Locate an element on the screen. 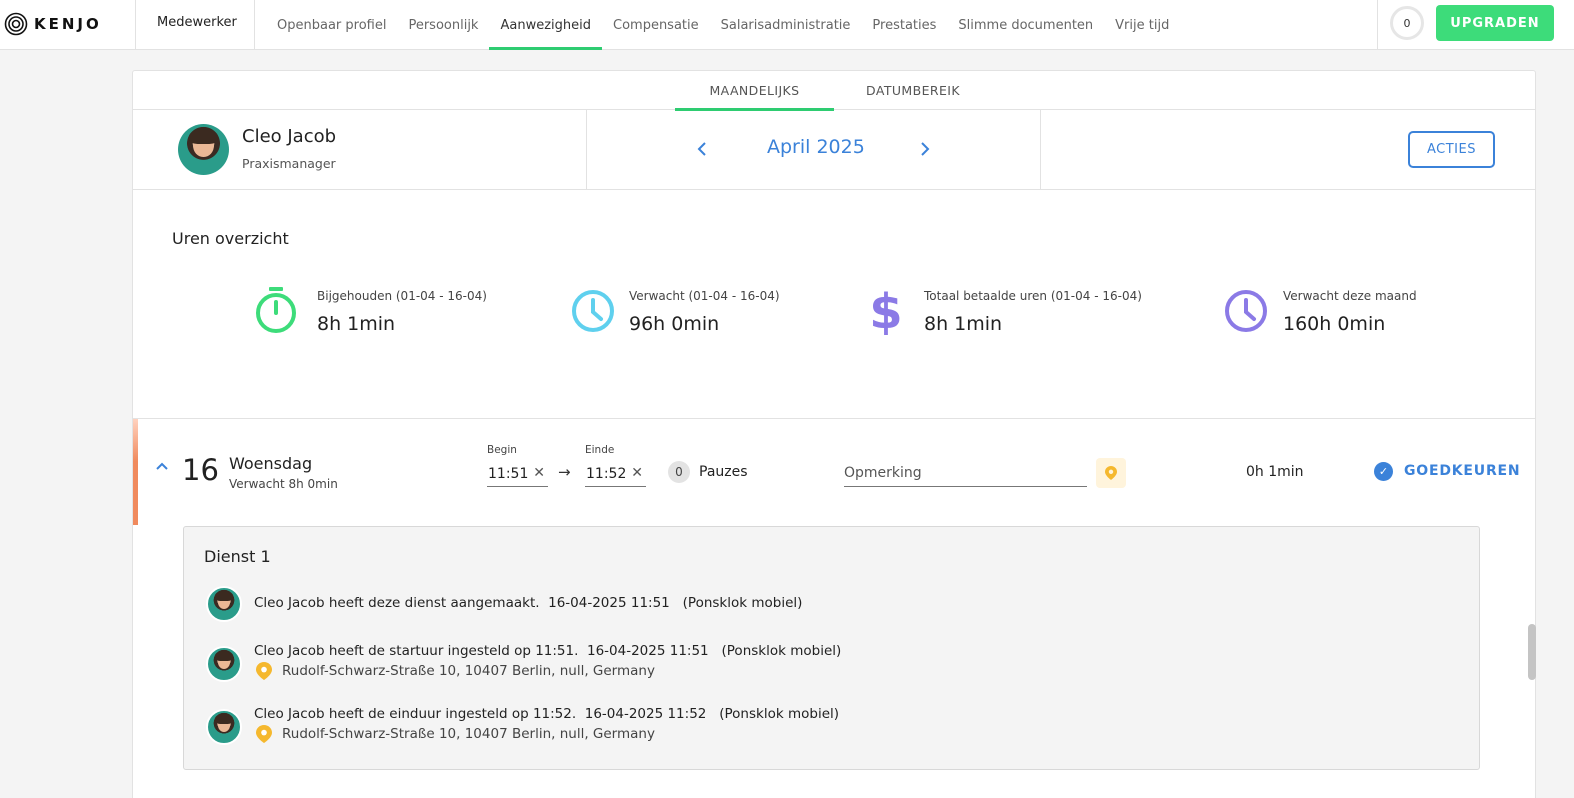 The image size is (1574, 798). stat-tracked: Bijgehouden (01-04 - 16-04) 8h 1min is located at coordinates (383, 313).